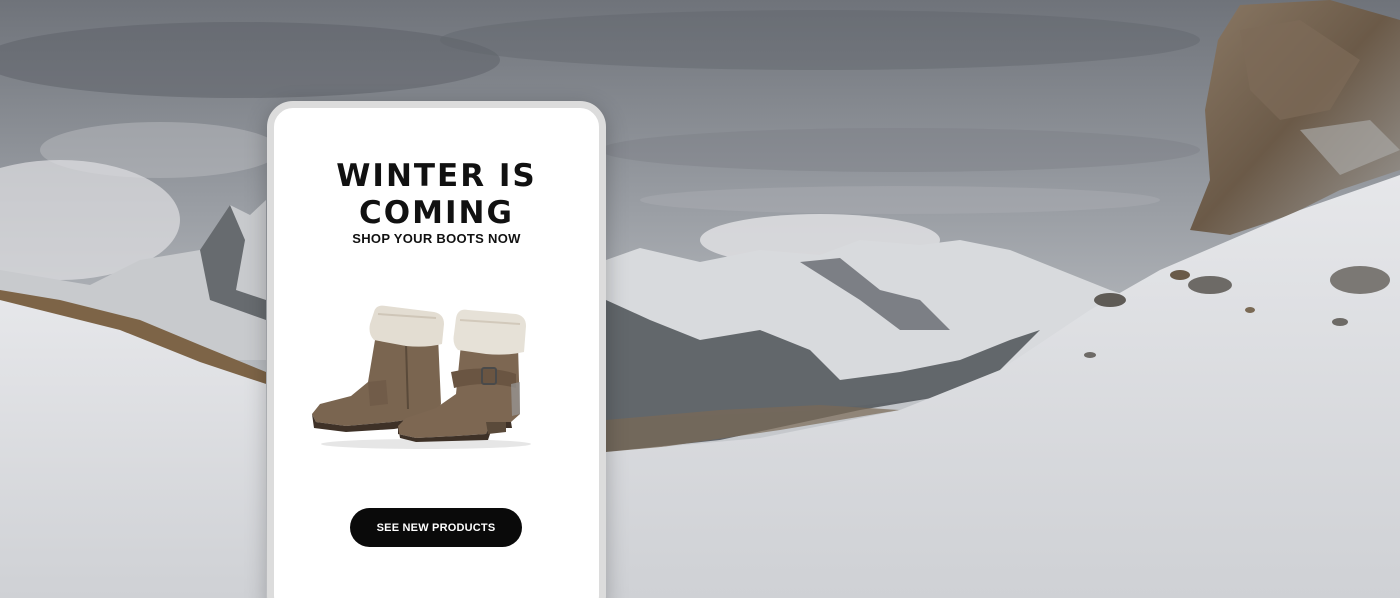 The image size is (1400, 598). What do you see at coordinates (421, 377) in the screenshot?
I see `ankle-boots-with-fur-cuff-icon` at bounding box center [421, 377].